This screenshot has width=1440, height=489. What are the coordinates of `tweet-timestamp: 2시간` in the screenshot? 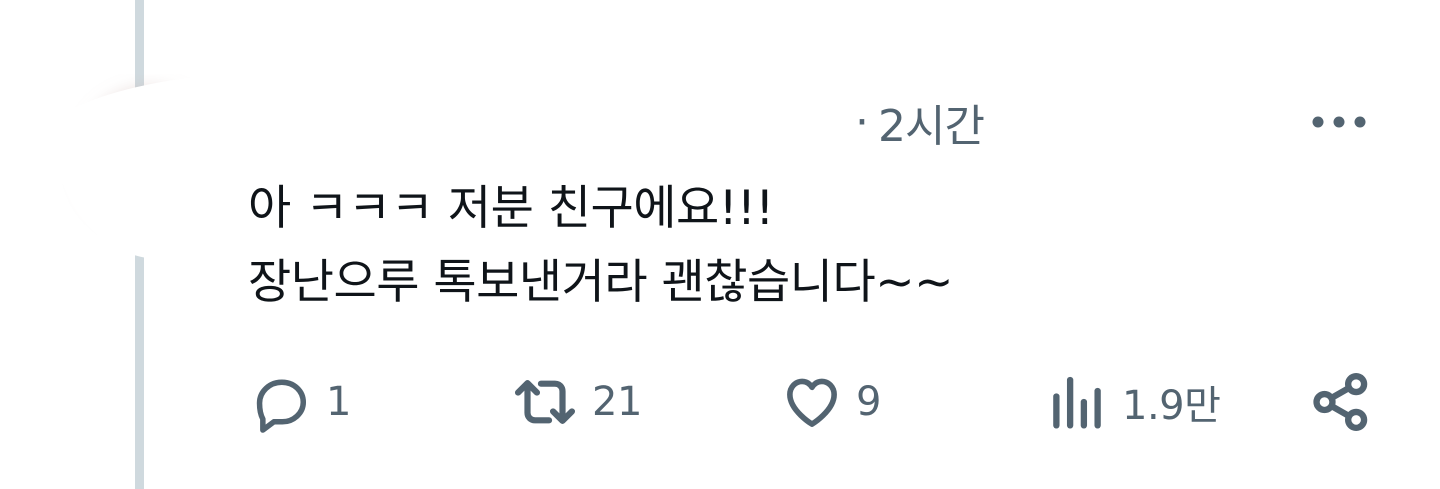 It's located at (931, 122).